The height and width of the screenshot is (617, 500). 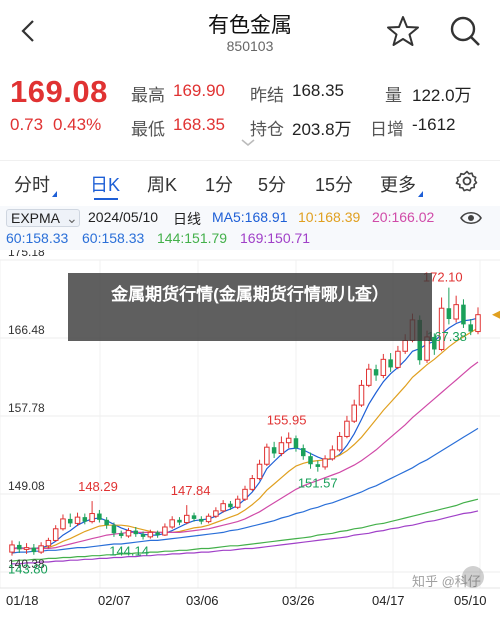 I want to click on daily-increase-value: -1612, so click(x=434, y=124).